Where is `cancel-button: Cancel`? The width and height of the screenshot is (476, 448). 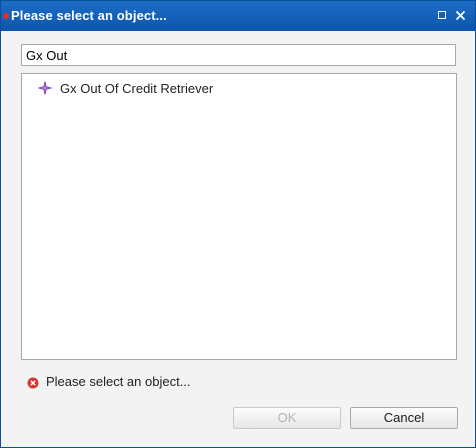 cancel-button: Cancel is located at coordinates (404, 418).